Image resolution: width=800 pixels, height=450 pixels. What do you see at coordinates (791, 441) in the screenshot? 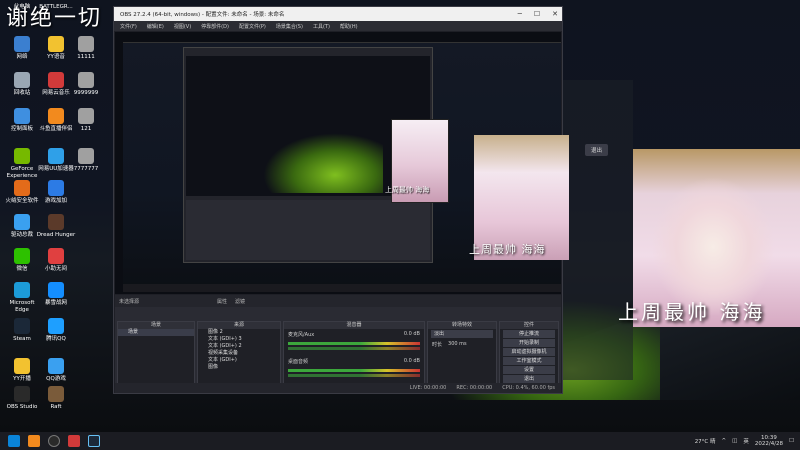
I see `notification-icon: ☐` at bounding box center [791, 441].